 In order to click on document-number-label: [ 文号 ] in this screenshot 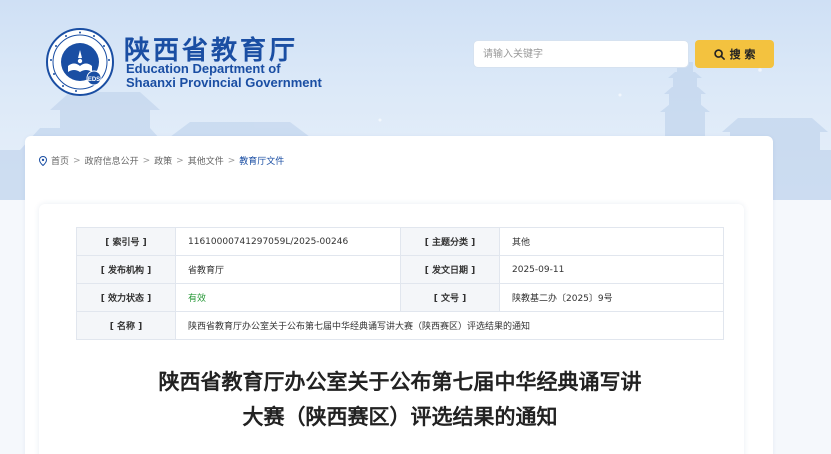, I will do `click(450, 297)`.